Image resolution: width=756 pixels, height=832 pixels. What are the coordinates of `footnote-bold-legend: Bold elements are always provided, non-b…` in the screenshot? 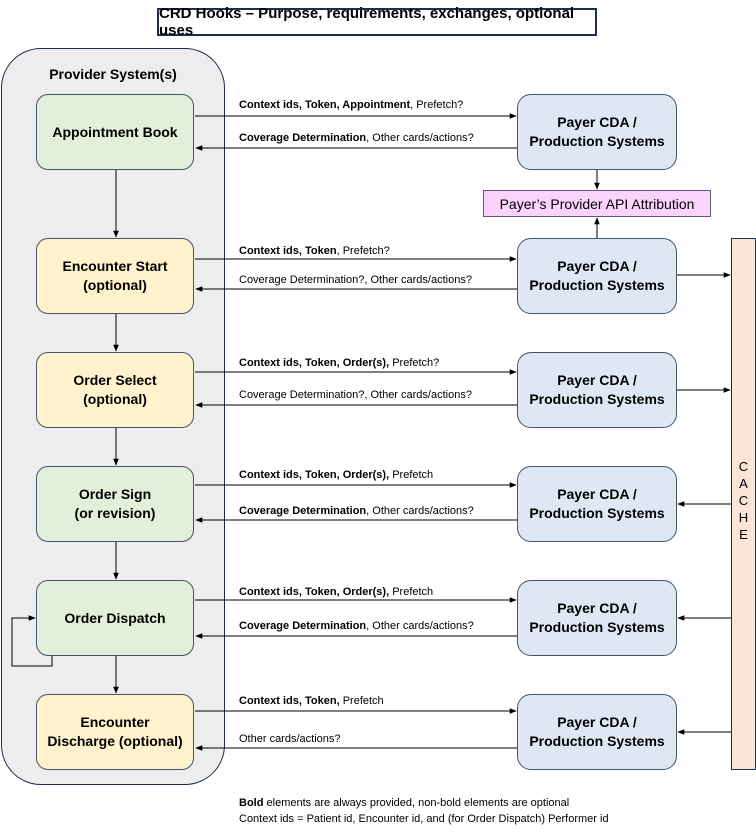 It's located at (404, 803).